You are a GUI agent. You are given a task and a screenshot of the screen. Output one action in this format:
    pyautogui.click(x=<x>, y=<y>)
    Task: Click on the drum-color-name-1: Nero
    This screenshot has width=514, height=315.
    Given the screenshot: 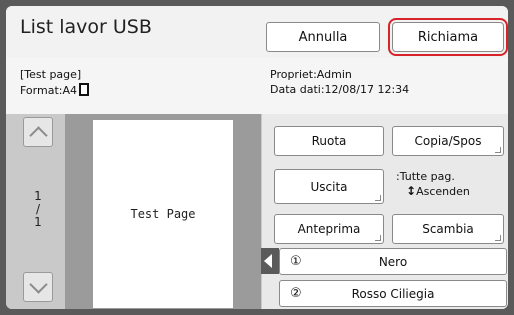 What is the action you would take?
    pyautogui.click(x=393, y=262)
    